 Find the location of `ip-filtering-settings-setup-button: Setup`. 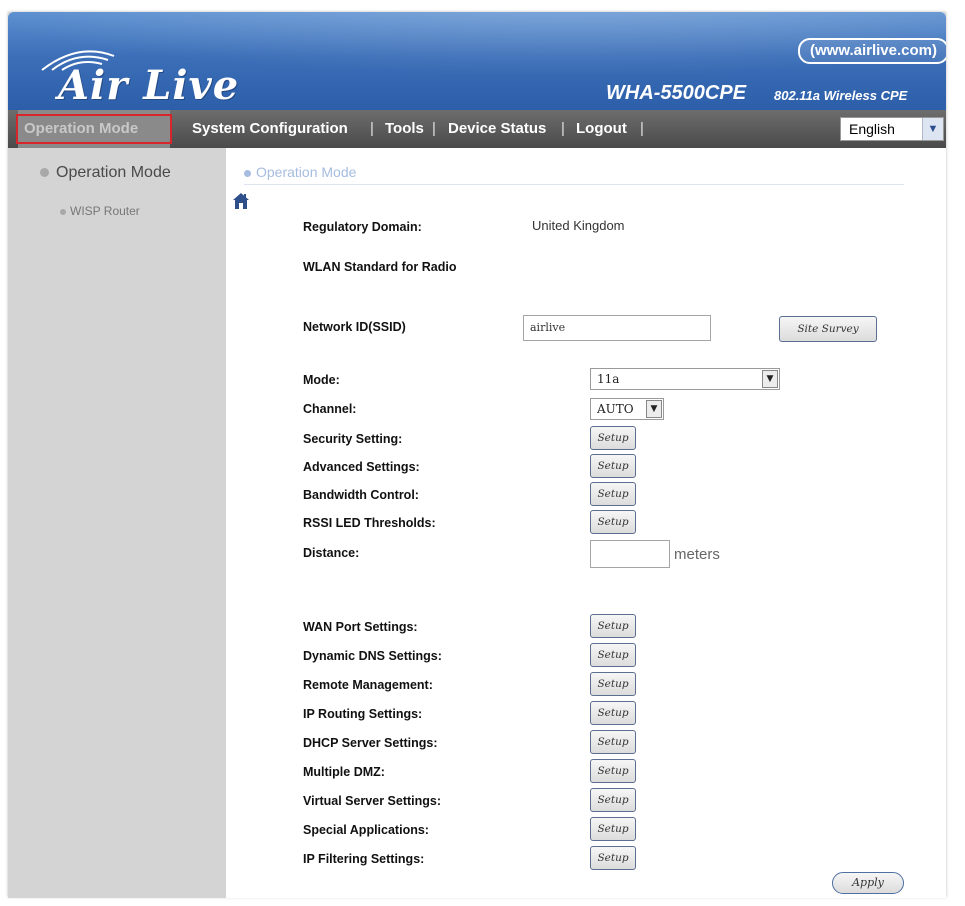

ip-filtering-settings-setup-button: Setup is located at coordinates (613, 858).